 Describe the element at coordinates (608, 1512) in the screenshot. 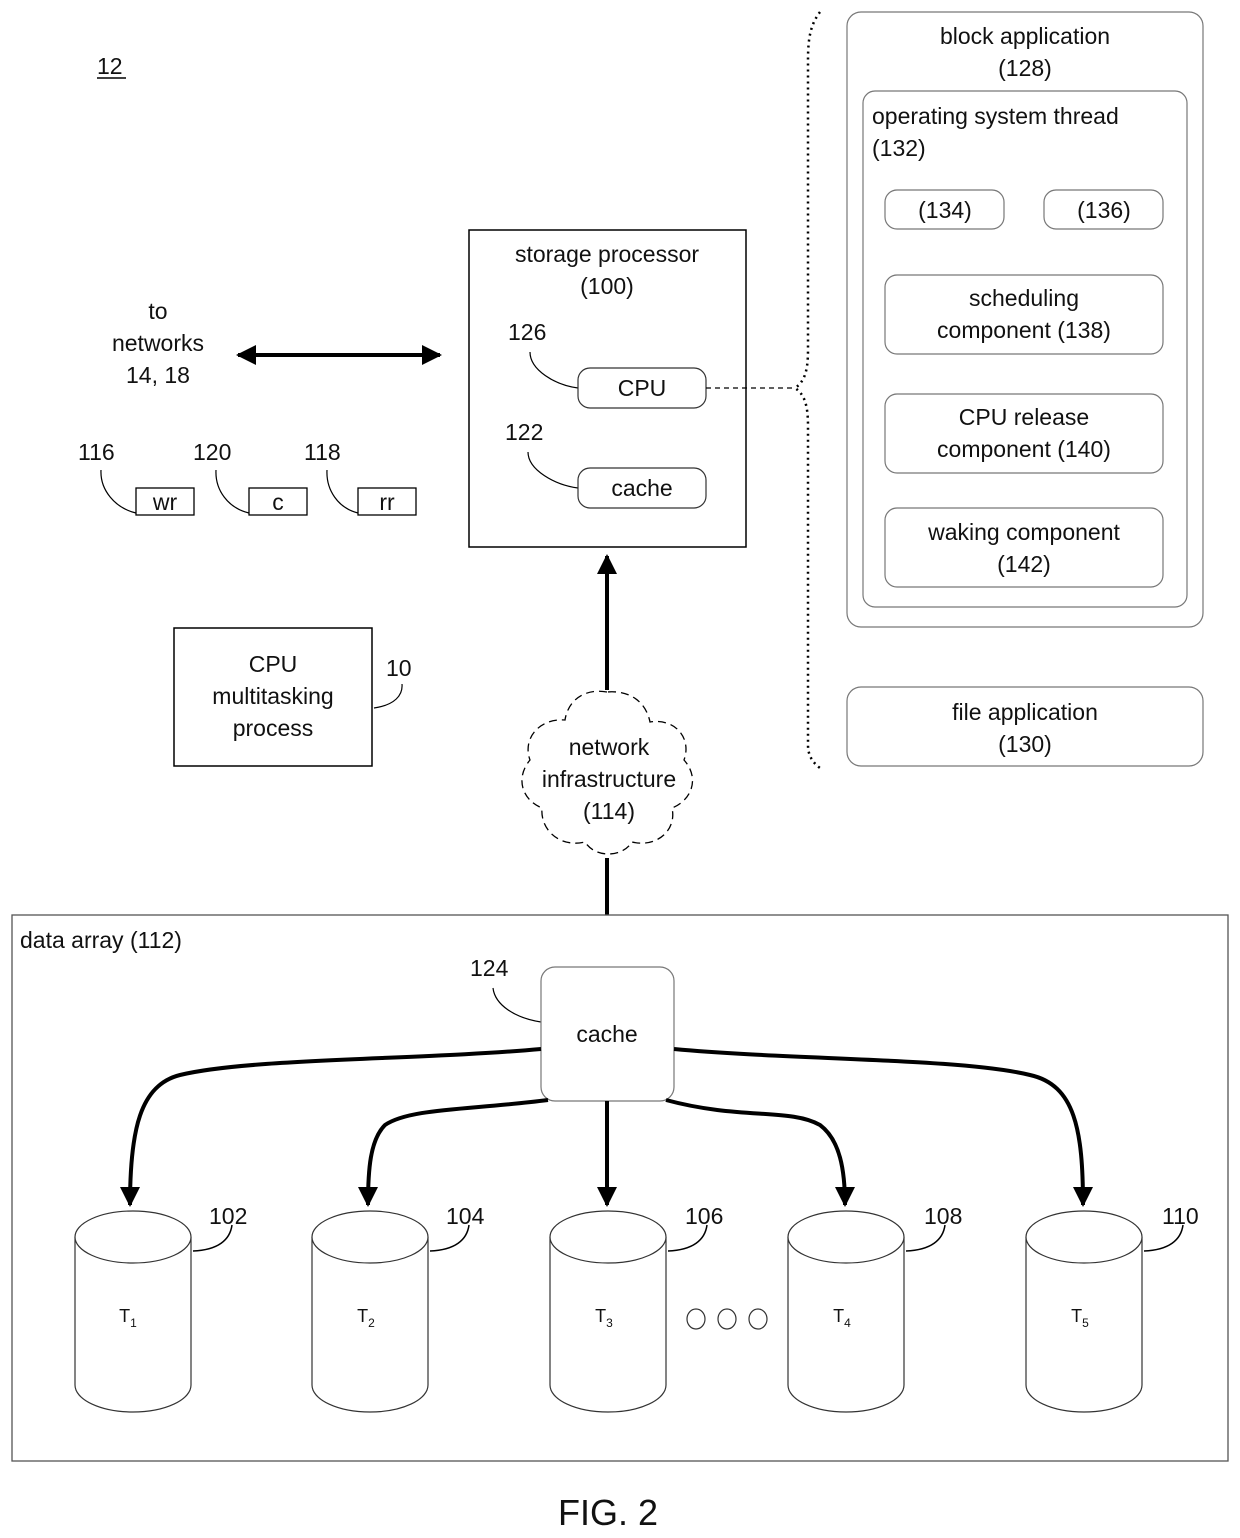

I see `figure-label: FIG. 2` at that location.